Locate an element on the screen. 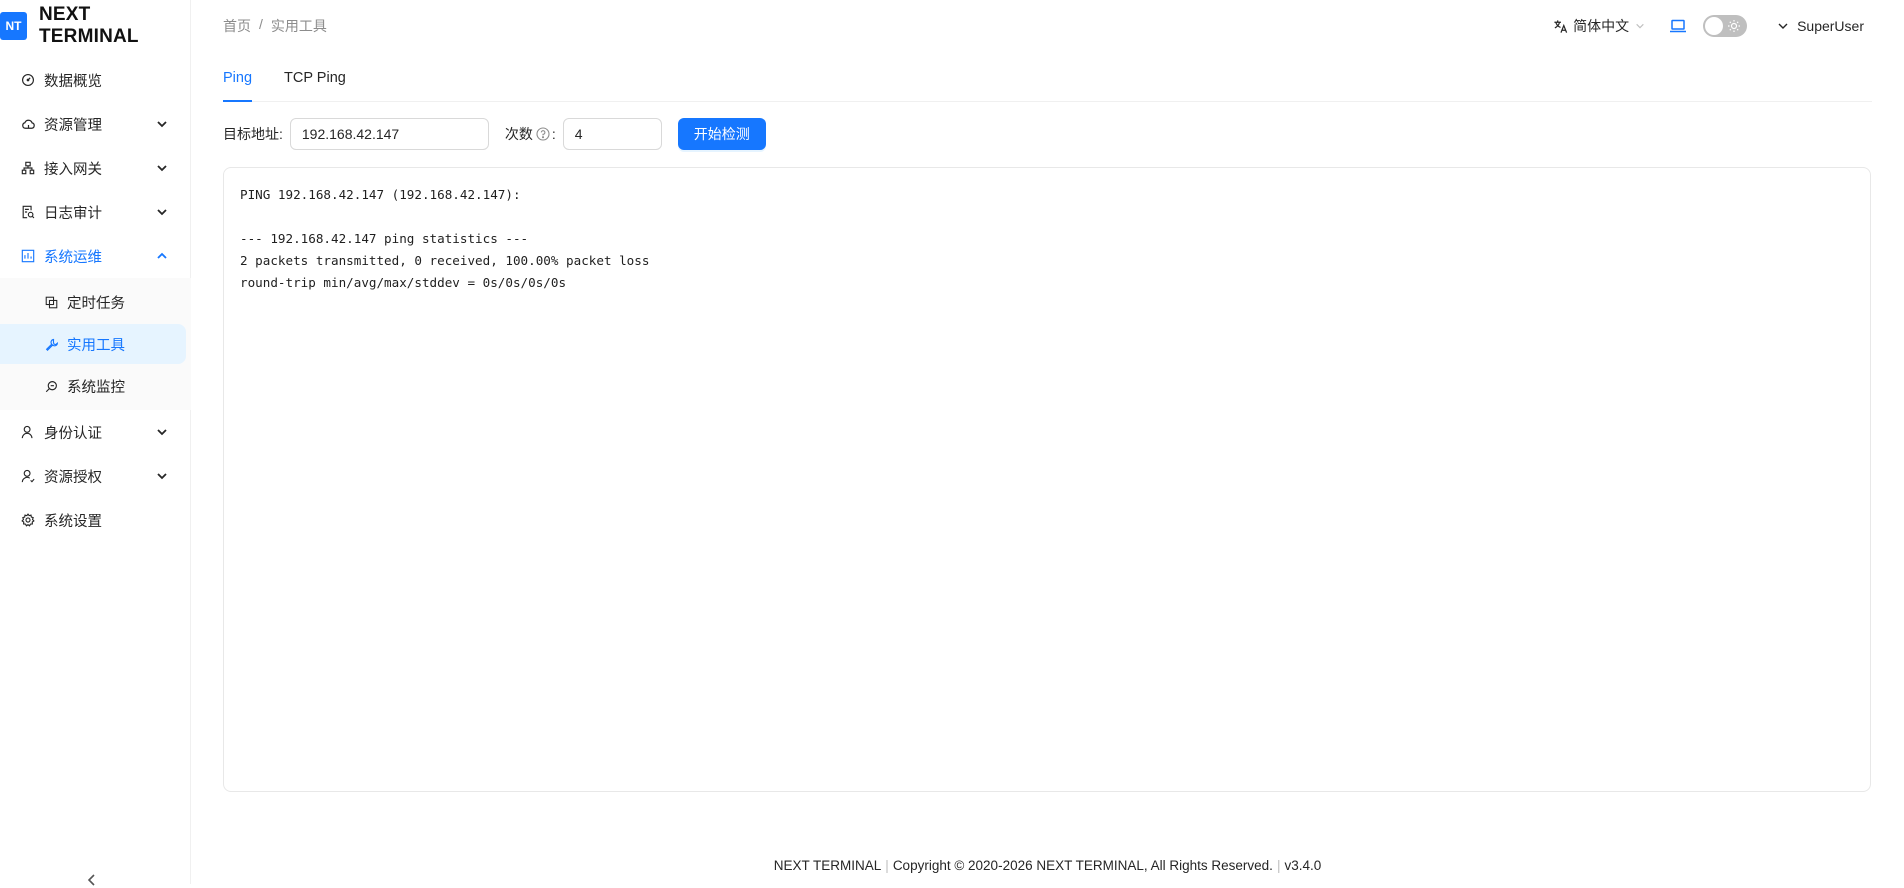 The height and width of the screenshot is (888, 1904). sidebar-item-gateway: 接入网关 is located at coordinates (95, 168).